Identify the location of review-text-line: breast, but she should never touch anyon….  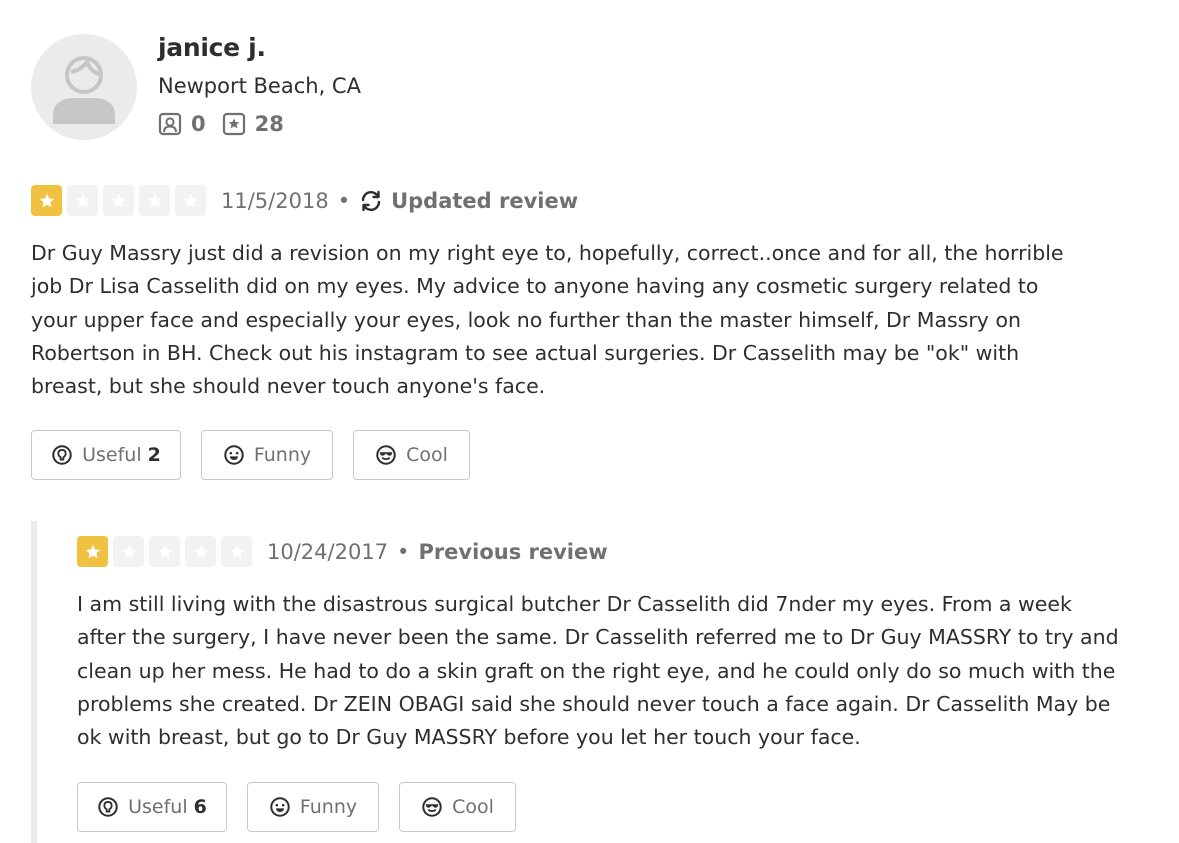
(288, 386).